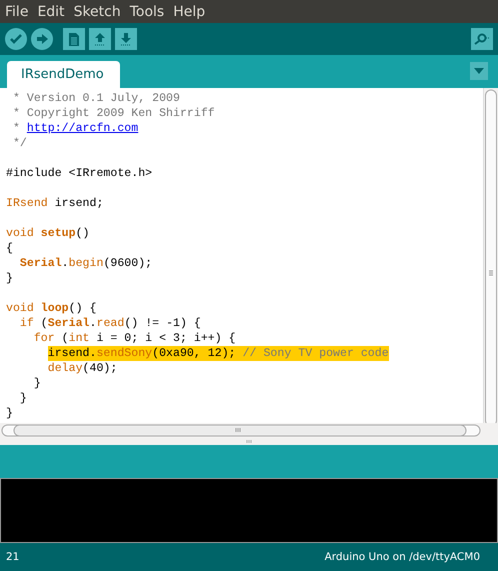 This screenshot has width=498, height=571. Describe the element at coordinates (86, 263) in the screenshot. I see `code-line: Serial.begin(9600);` at that location.